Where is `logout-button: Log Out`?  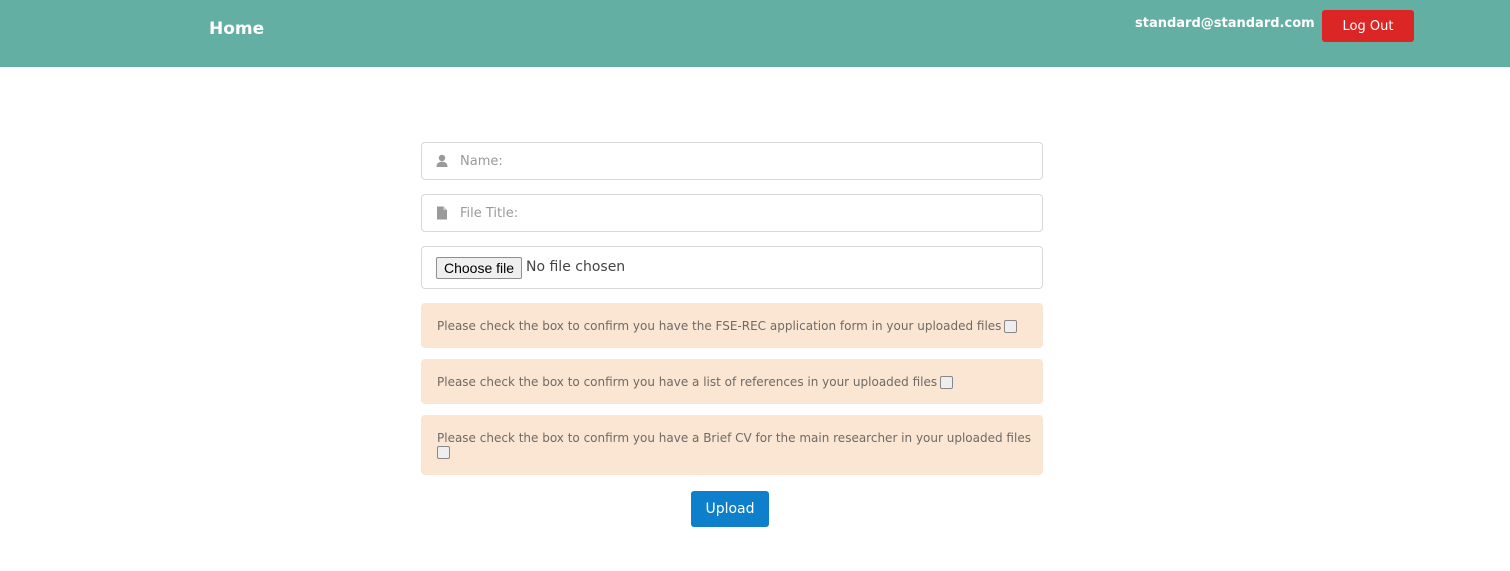
logout-button: Log Out is located at coordinates (1368, 26).